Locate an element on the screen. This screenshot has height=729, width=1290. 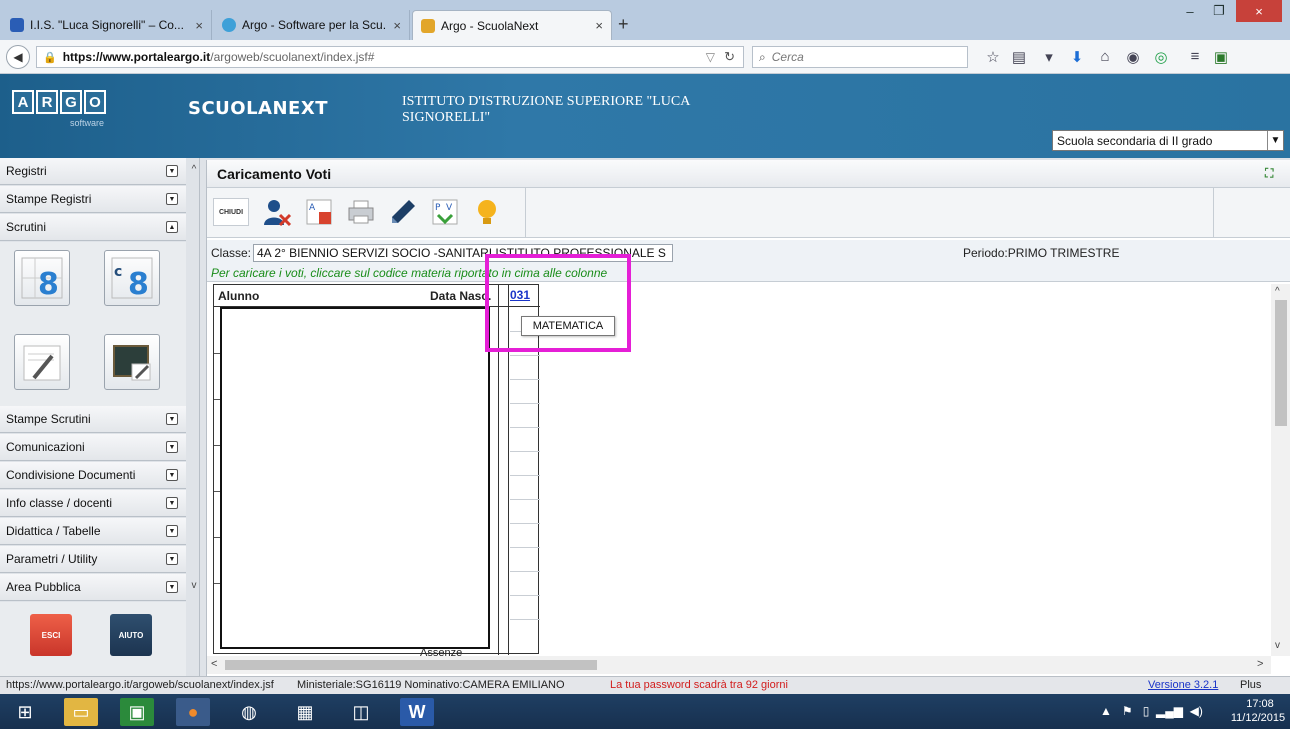
sidebar-item-info-classe: Info classe / docenti ▼ is located at coordinates (93, 503).